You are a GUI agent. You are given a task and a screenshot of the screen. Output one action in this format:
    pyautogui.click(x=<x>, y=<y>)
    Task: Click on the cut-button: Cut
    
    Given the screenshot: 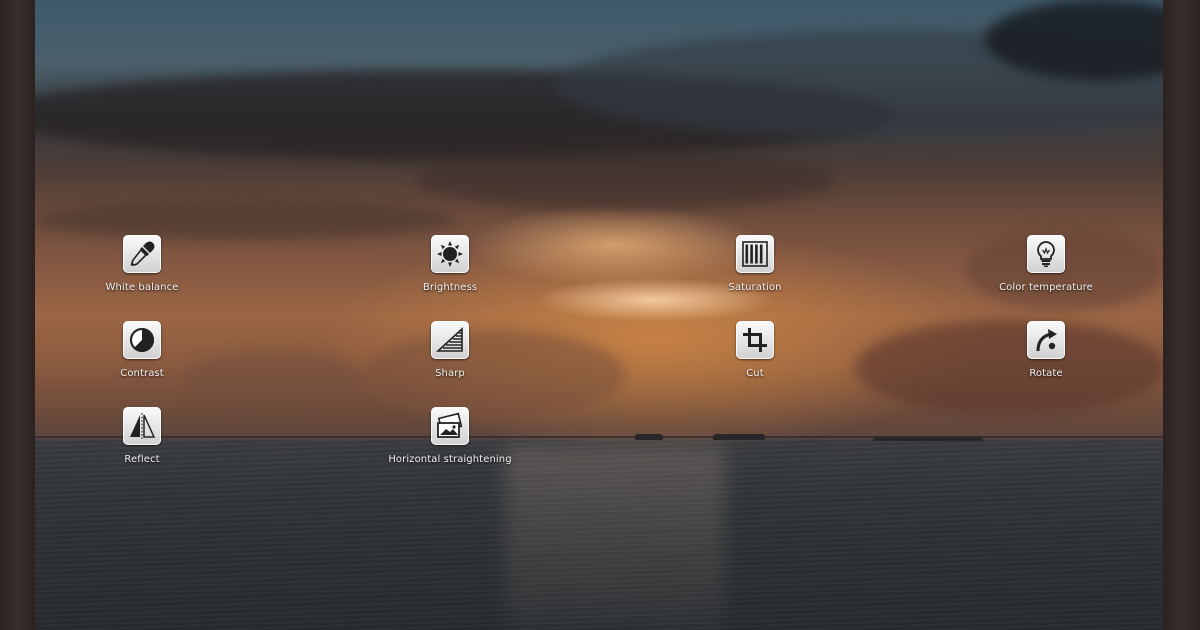 What is the action you would take?
    pyautogui.click(x=755, y=354)
    